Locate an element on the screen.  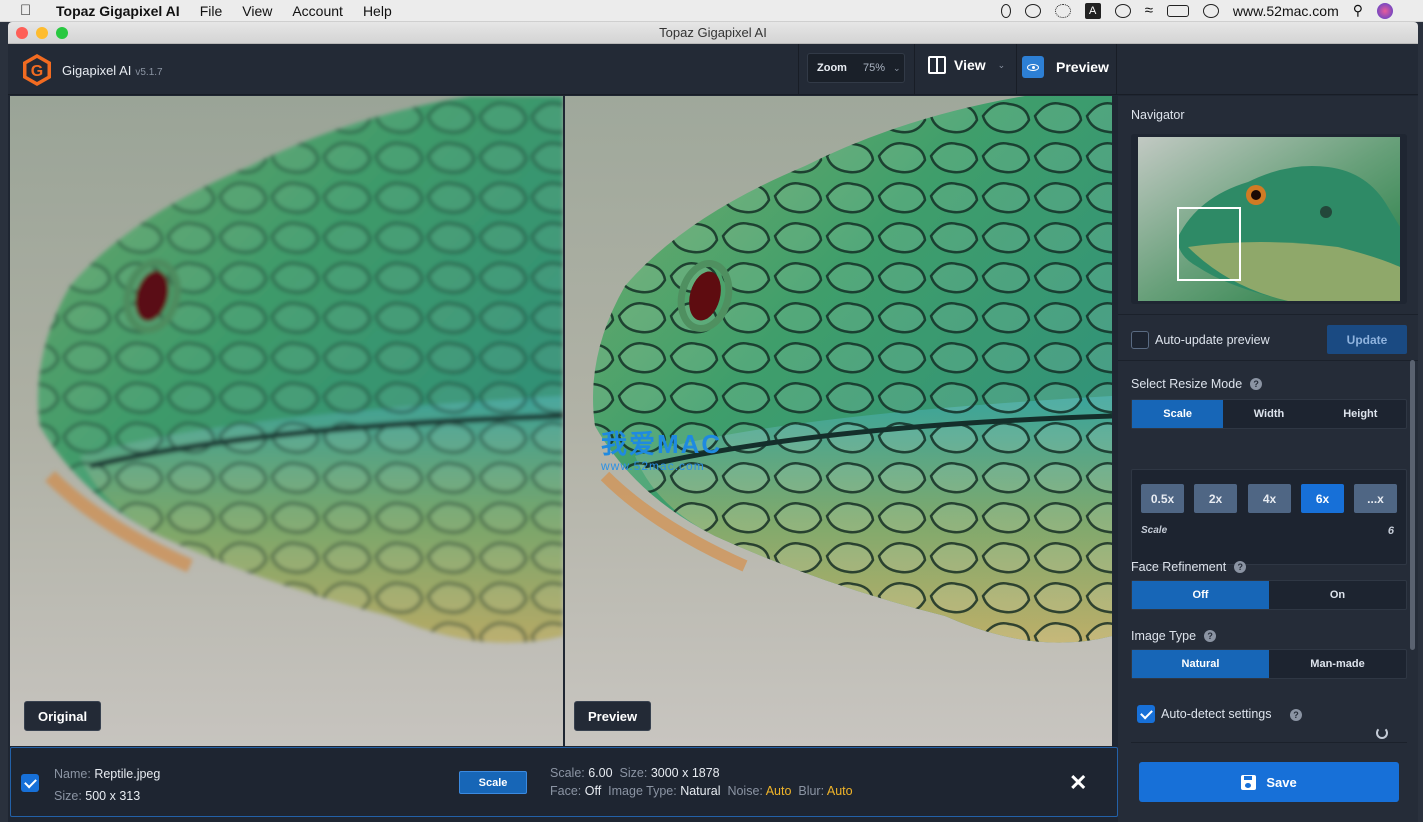
brand-title: Gigapixel AI is located at coordinates (97, 70).